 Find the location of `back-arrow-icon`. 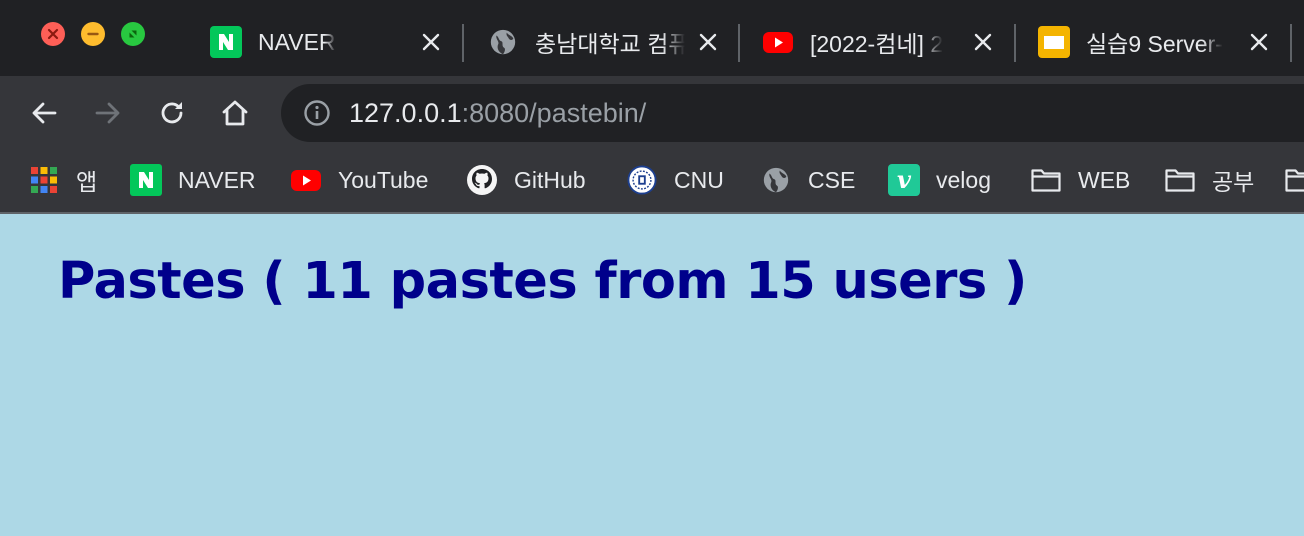

back-arrow-icon is located at coordinates (44, 113).